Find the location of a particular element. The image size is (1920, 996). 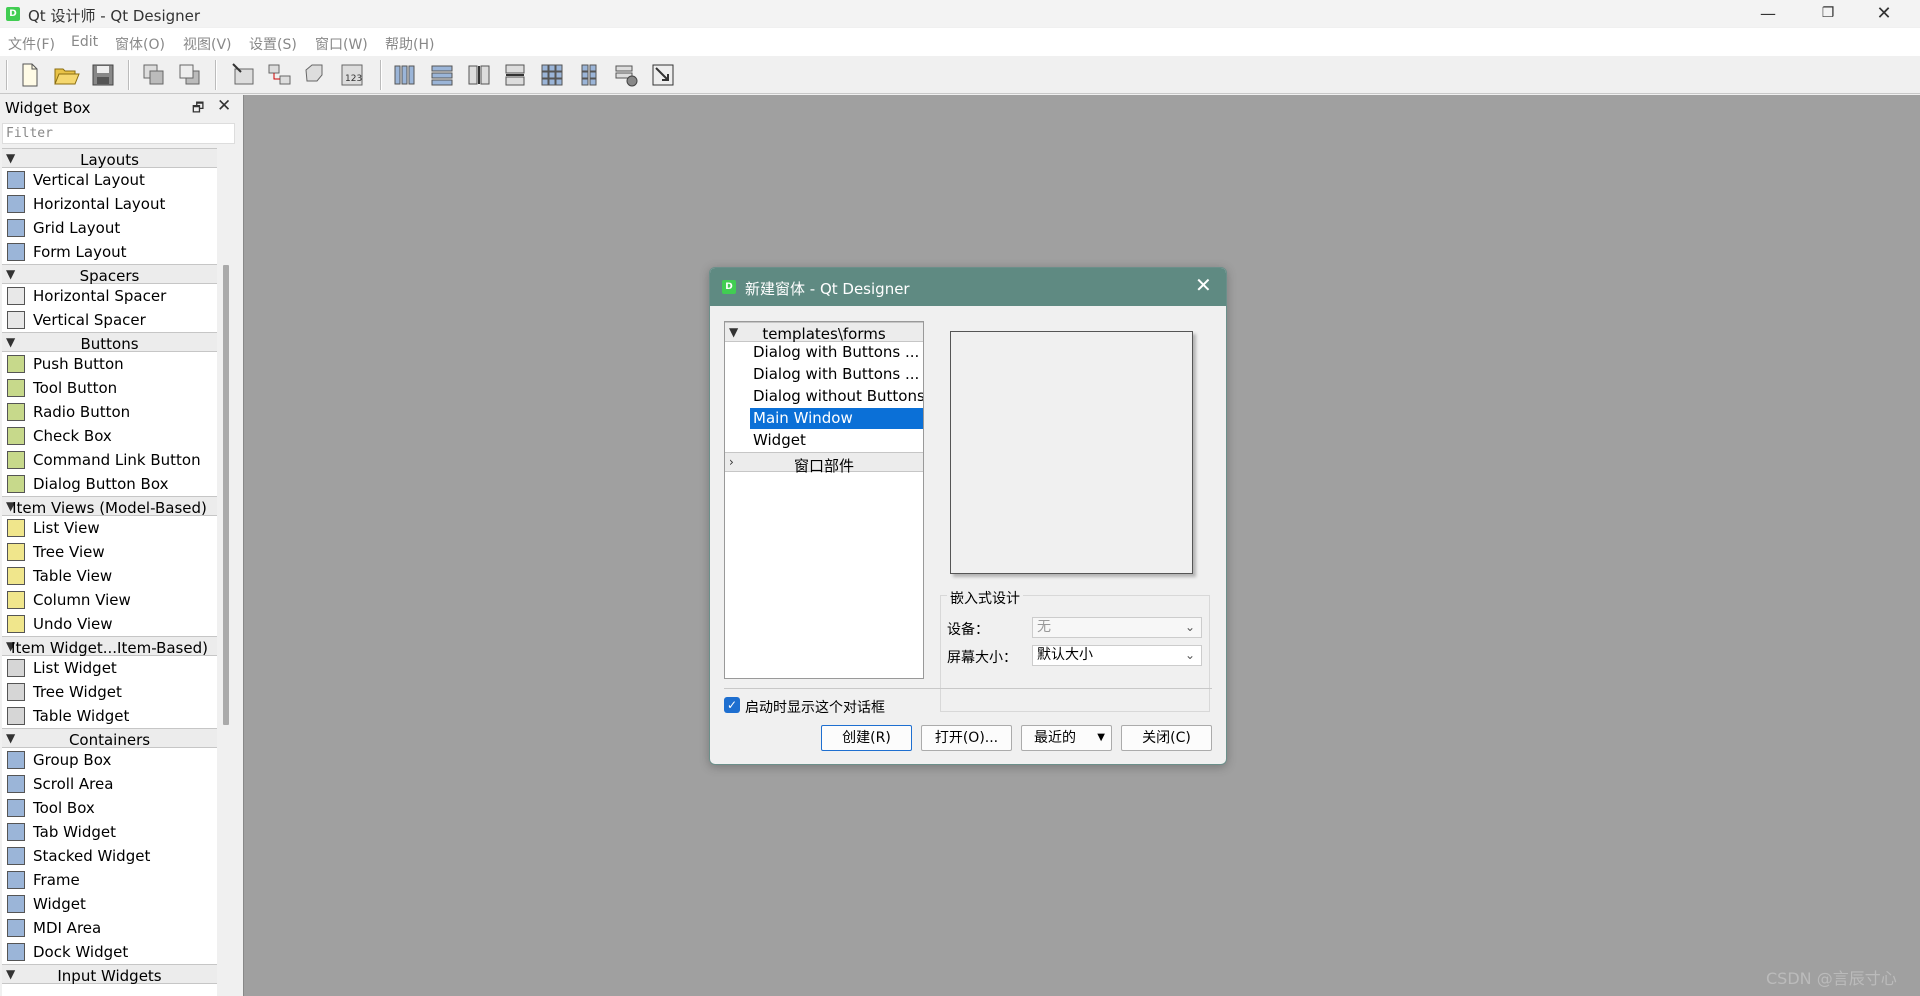

edit-widgets-icon is located at coordinates (244, 75).